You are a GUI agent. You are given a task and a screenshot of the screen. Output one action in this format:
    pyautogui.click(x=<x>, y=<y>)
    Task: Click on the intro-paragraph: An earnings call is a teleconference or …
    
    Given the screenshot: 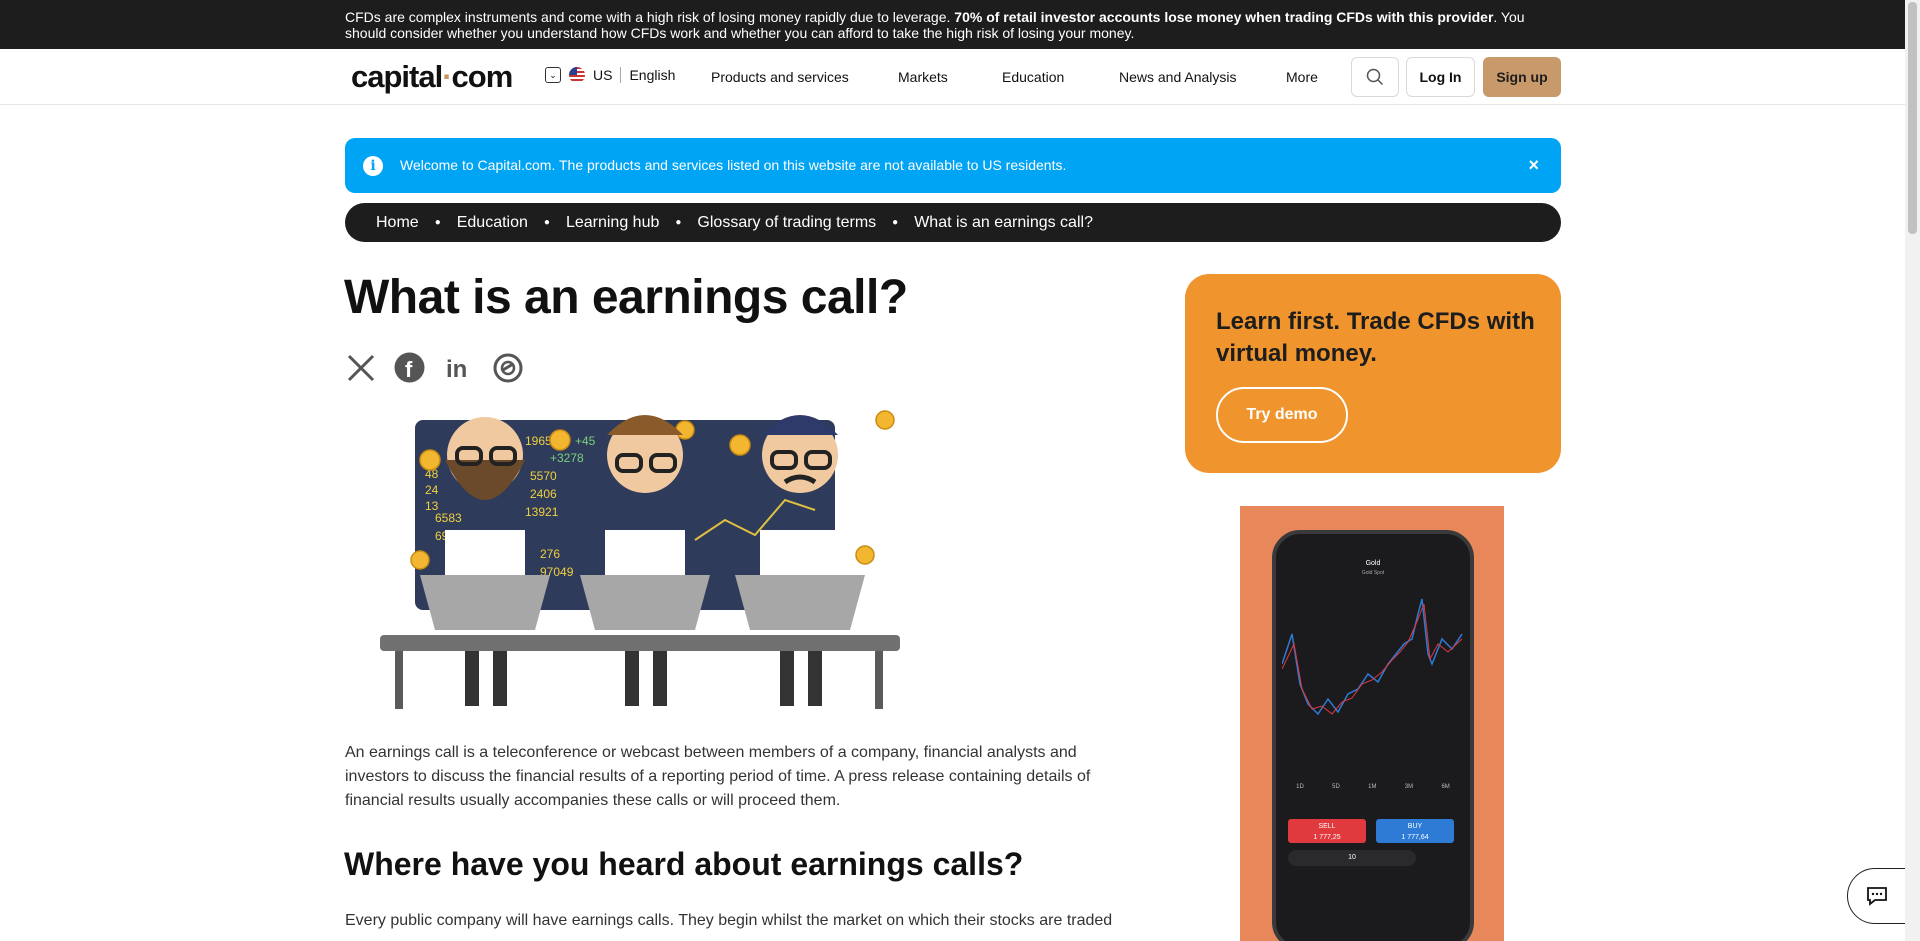 What is the action you would take?
    pyautogui.click(x=718, y=776)
    